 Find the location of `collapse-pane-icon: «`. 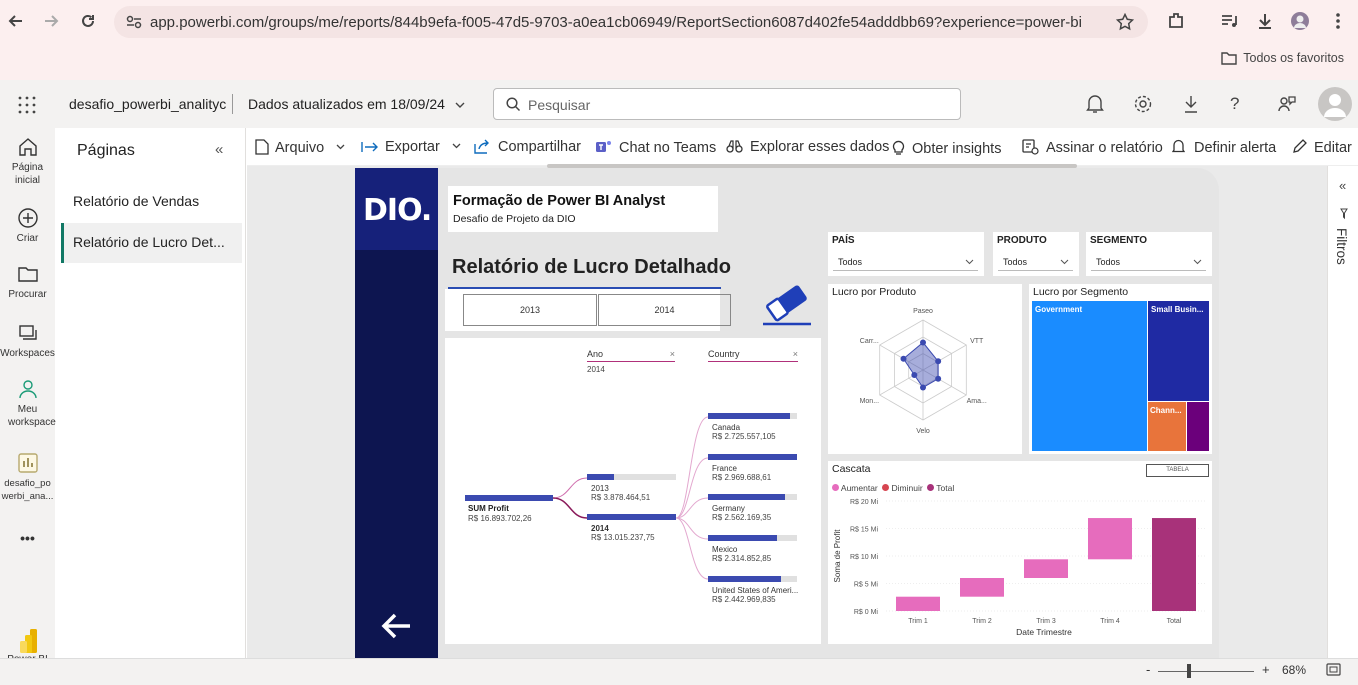

collapse-pane-icon: « is located at coordinates (219, 149).